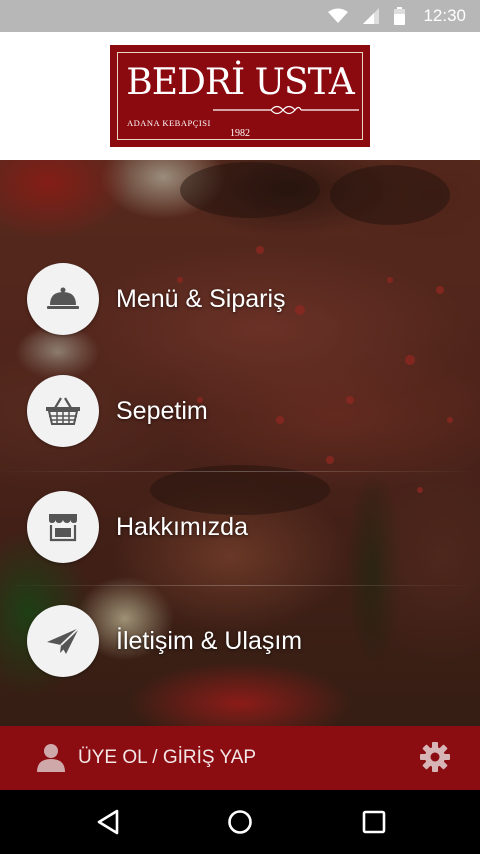 The image size is (480, 854). I want to click on menu-item-basket-label: Sepetim, so click(162, 410).